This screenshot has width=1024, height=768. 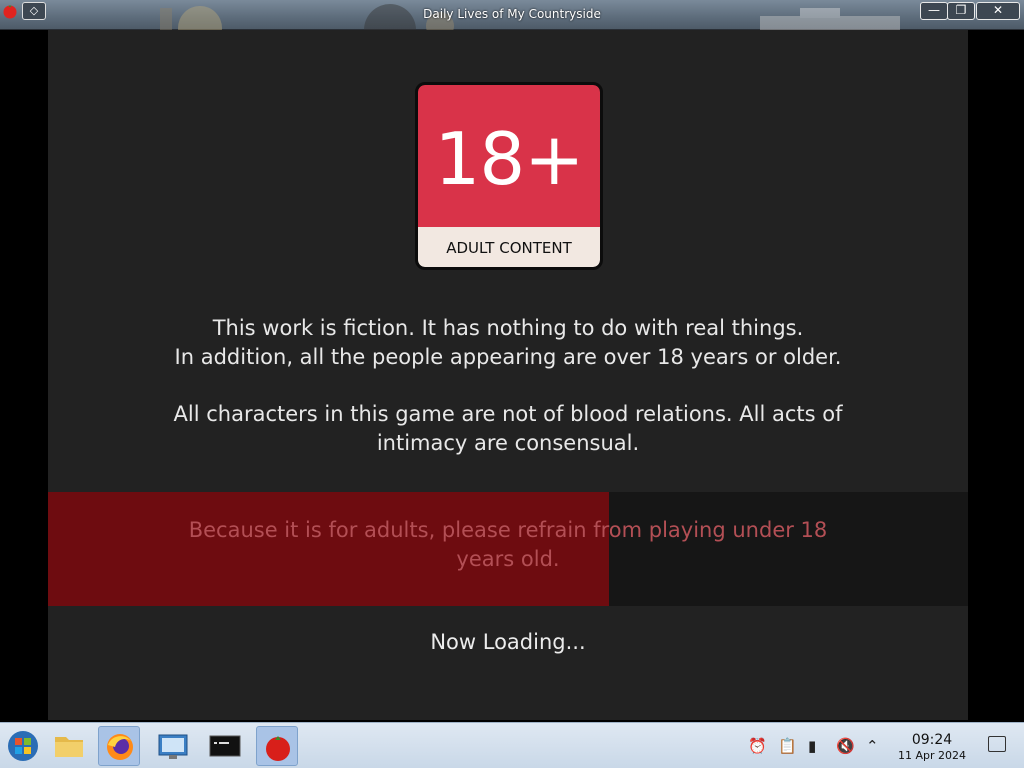 I want to click on control-panel-icon, so click(x=173, y=746).